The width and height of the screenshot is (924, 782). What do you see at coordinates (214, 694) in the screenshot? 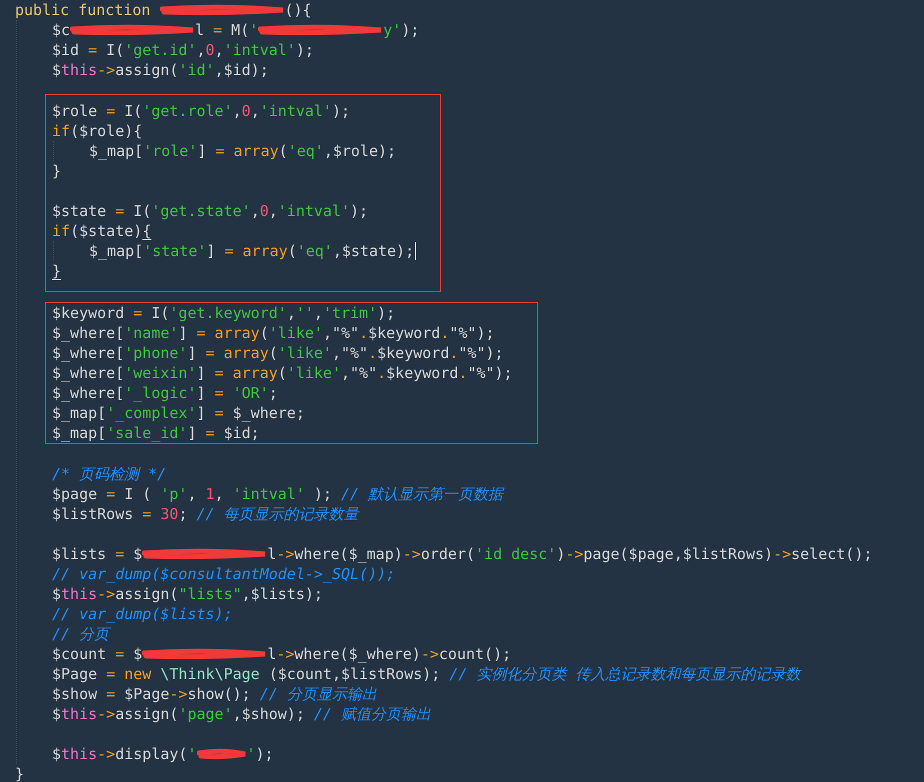
I see `code-text: $show = $Page->show(); // 分页显示输出` at bounding box center [214, 694].